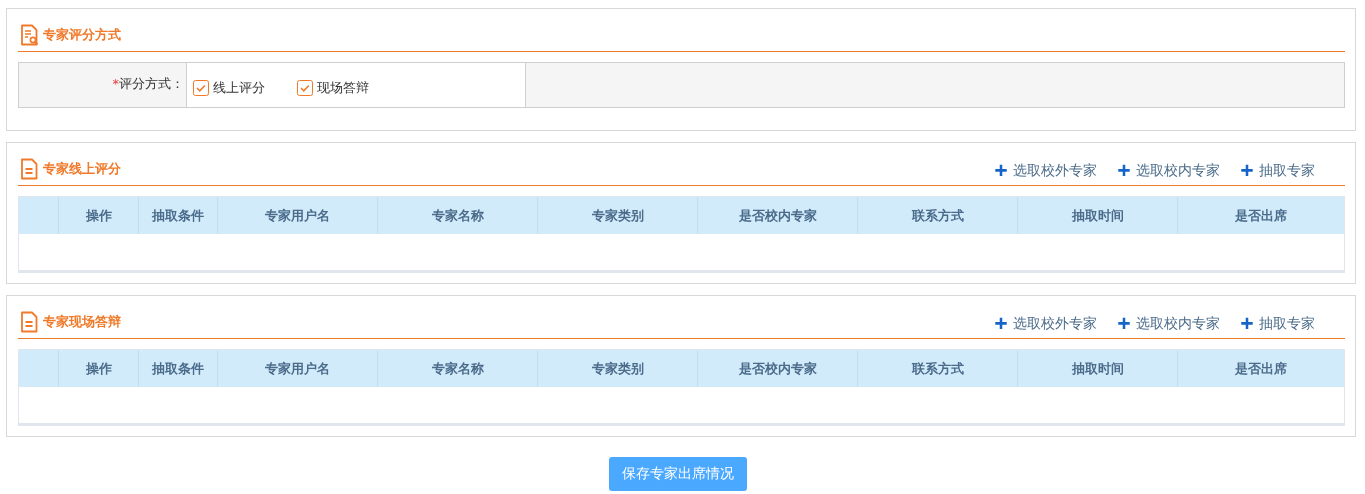 The width and height of the screenshot is (1365, 494). I want to click on field-label: *评分方式：, so click(148, 84).